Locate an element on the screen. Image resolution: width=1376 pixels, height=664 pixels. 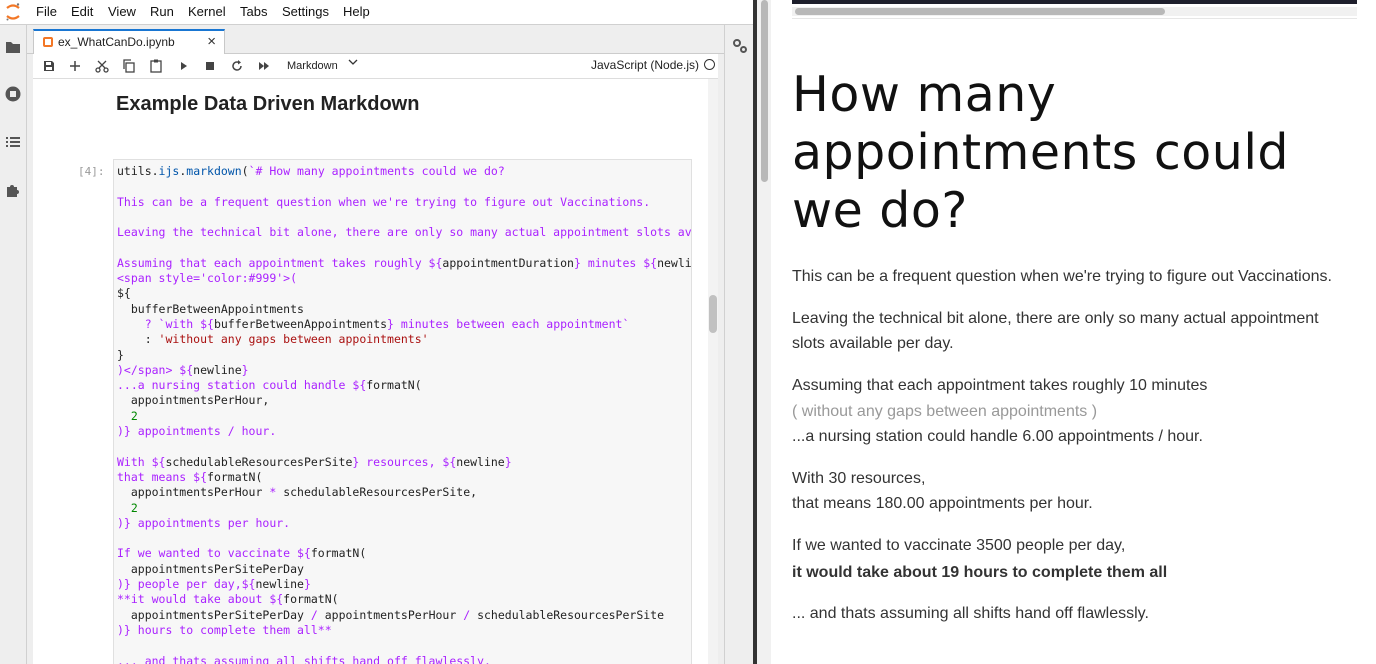
preview-paragraph: With 30 resources, is located at coordinates (859, 478).